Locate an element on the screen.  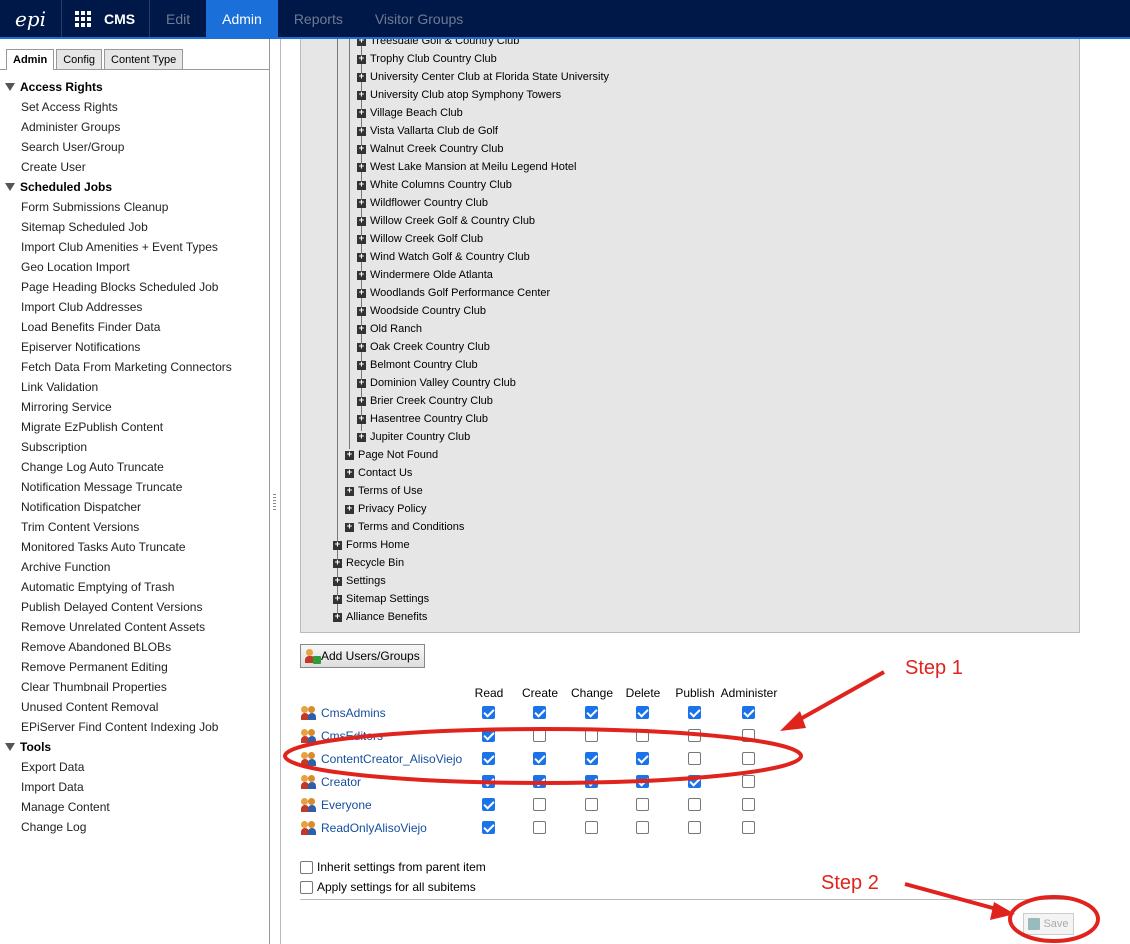
tree-node: + Wildflower Country Club is located at coordinates (422, 203).